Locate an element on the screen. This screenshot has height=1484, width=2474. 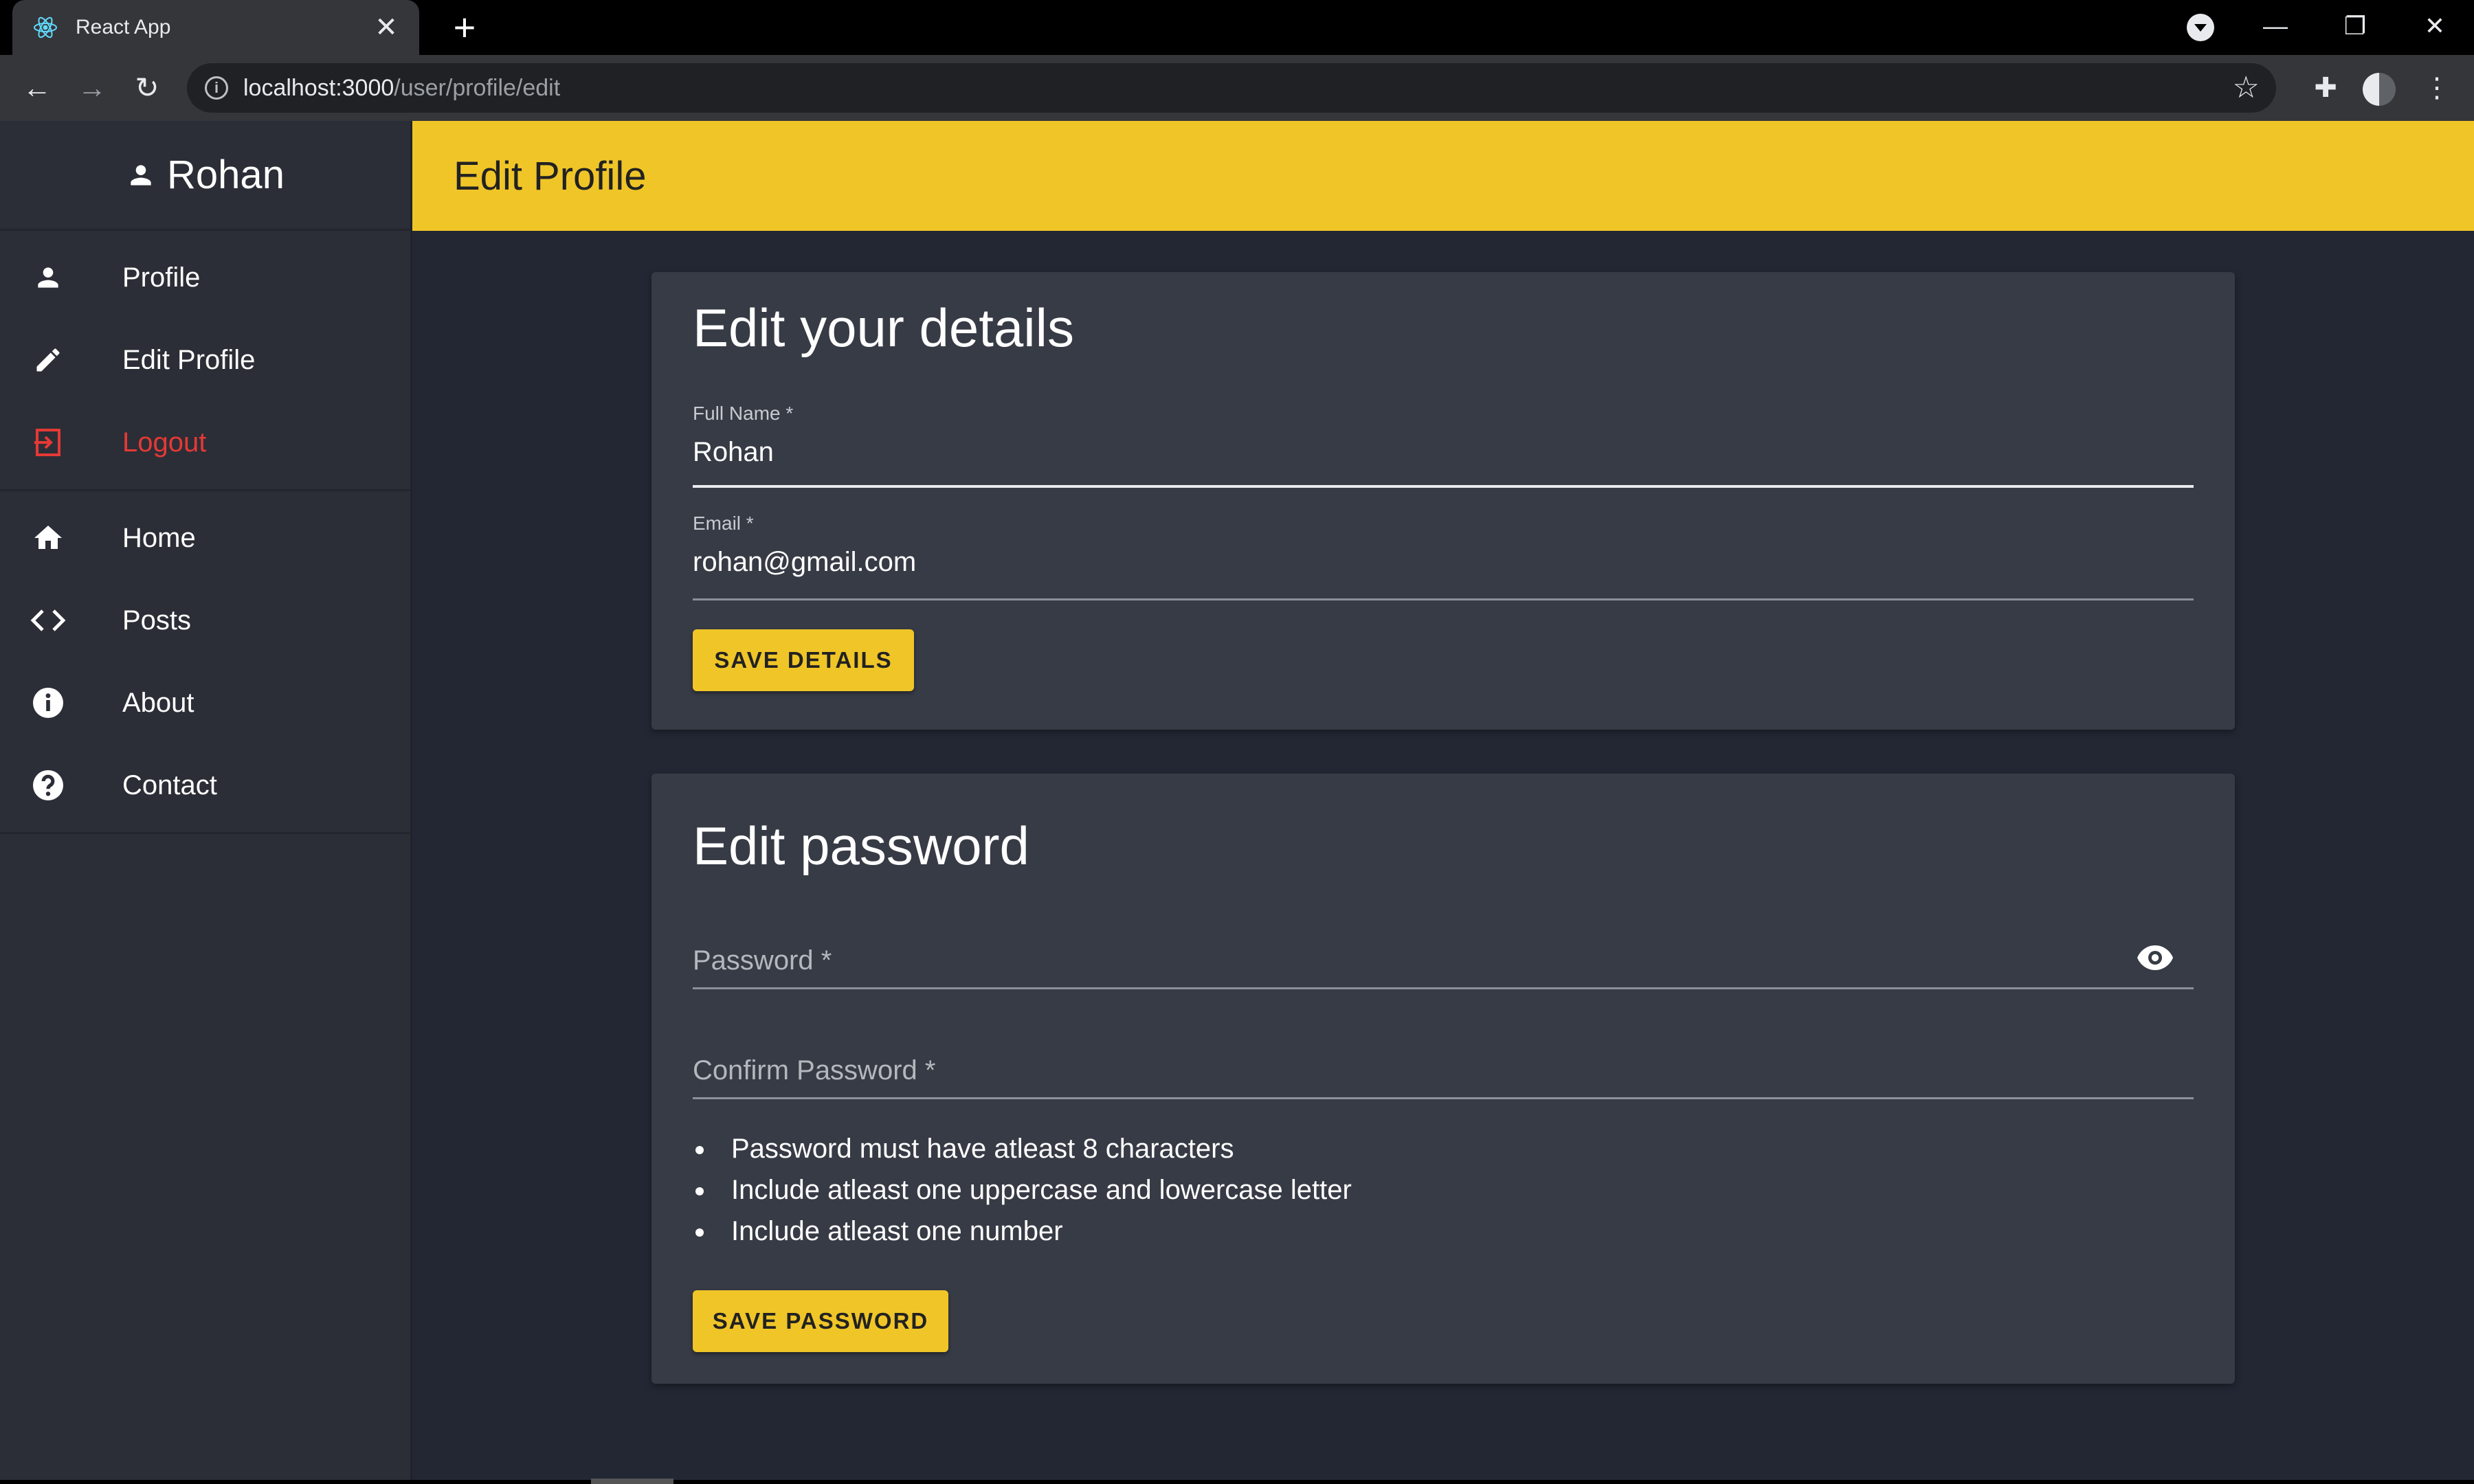
page-header: Edit Profile is located at coordinates (1443, 176).